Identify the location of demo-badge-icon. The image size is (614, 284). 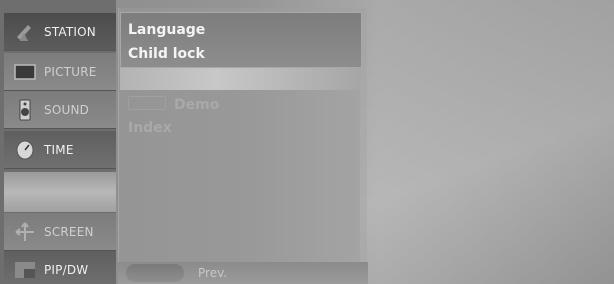
(147, 103).